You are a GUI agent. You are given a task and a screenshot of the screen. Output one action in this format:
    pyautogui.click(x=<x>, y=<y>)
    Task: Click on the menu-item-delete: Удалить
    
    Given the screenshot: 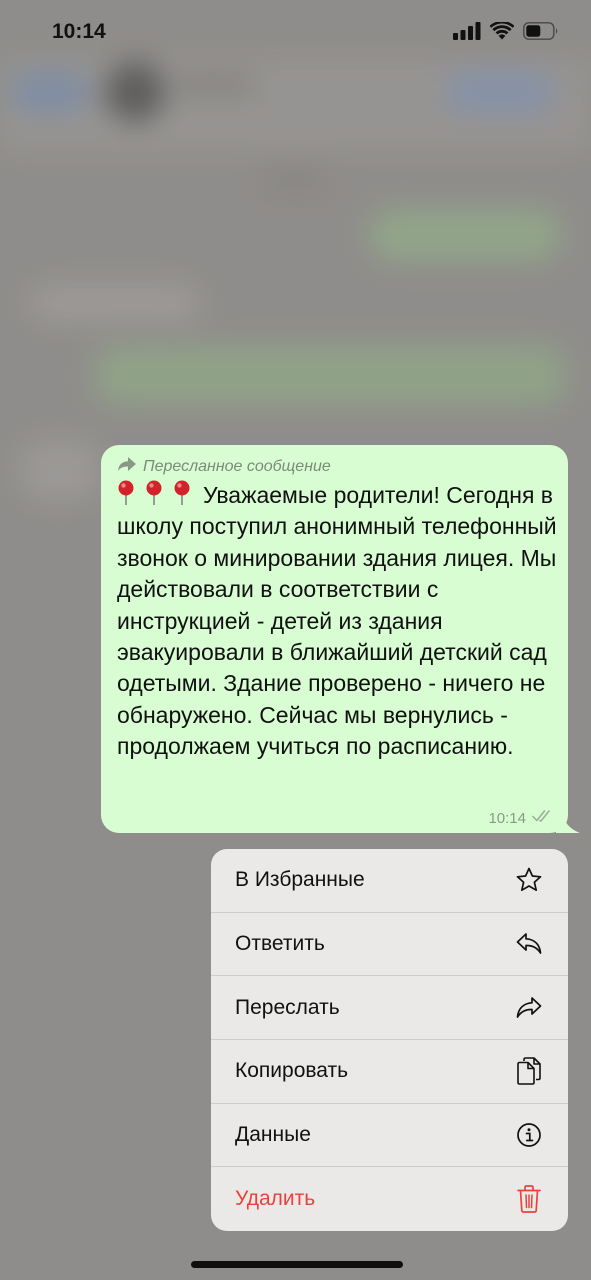 What is the action you would take?
    pyautogui.click(x=389, y=1199)
    